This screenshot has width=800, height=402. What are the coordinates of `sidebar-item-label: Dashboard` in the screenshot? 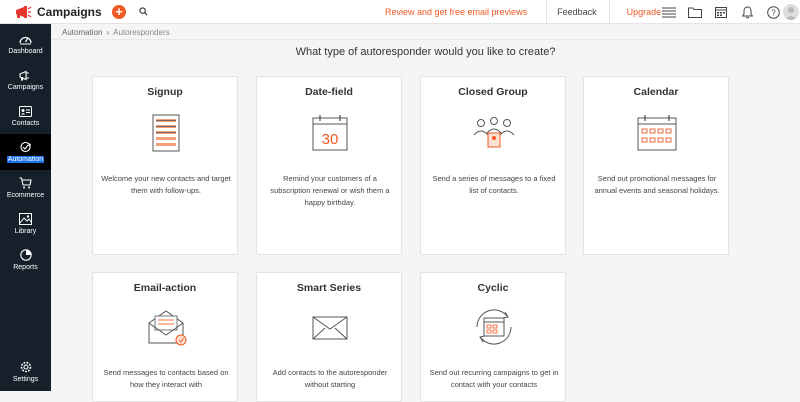 It's located at (25, 51).